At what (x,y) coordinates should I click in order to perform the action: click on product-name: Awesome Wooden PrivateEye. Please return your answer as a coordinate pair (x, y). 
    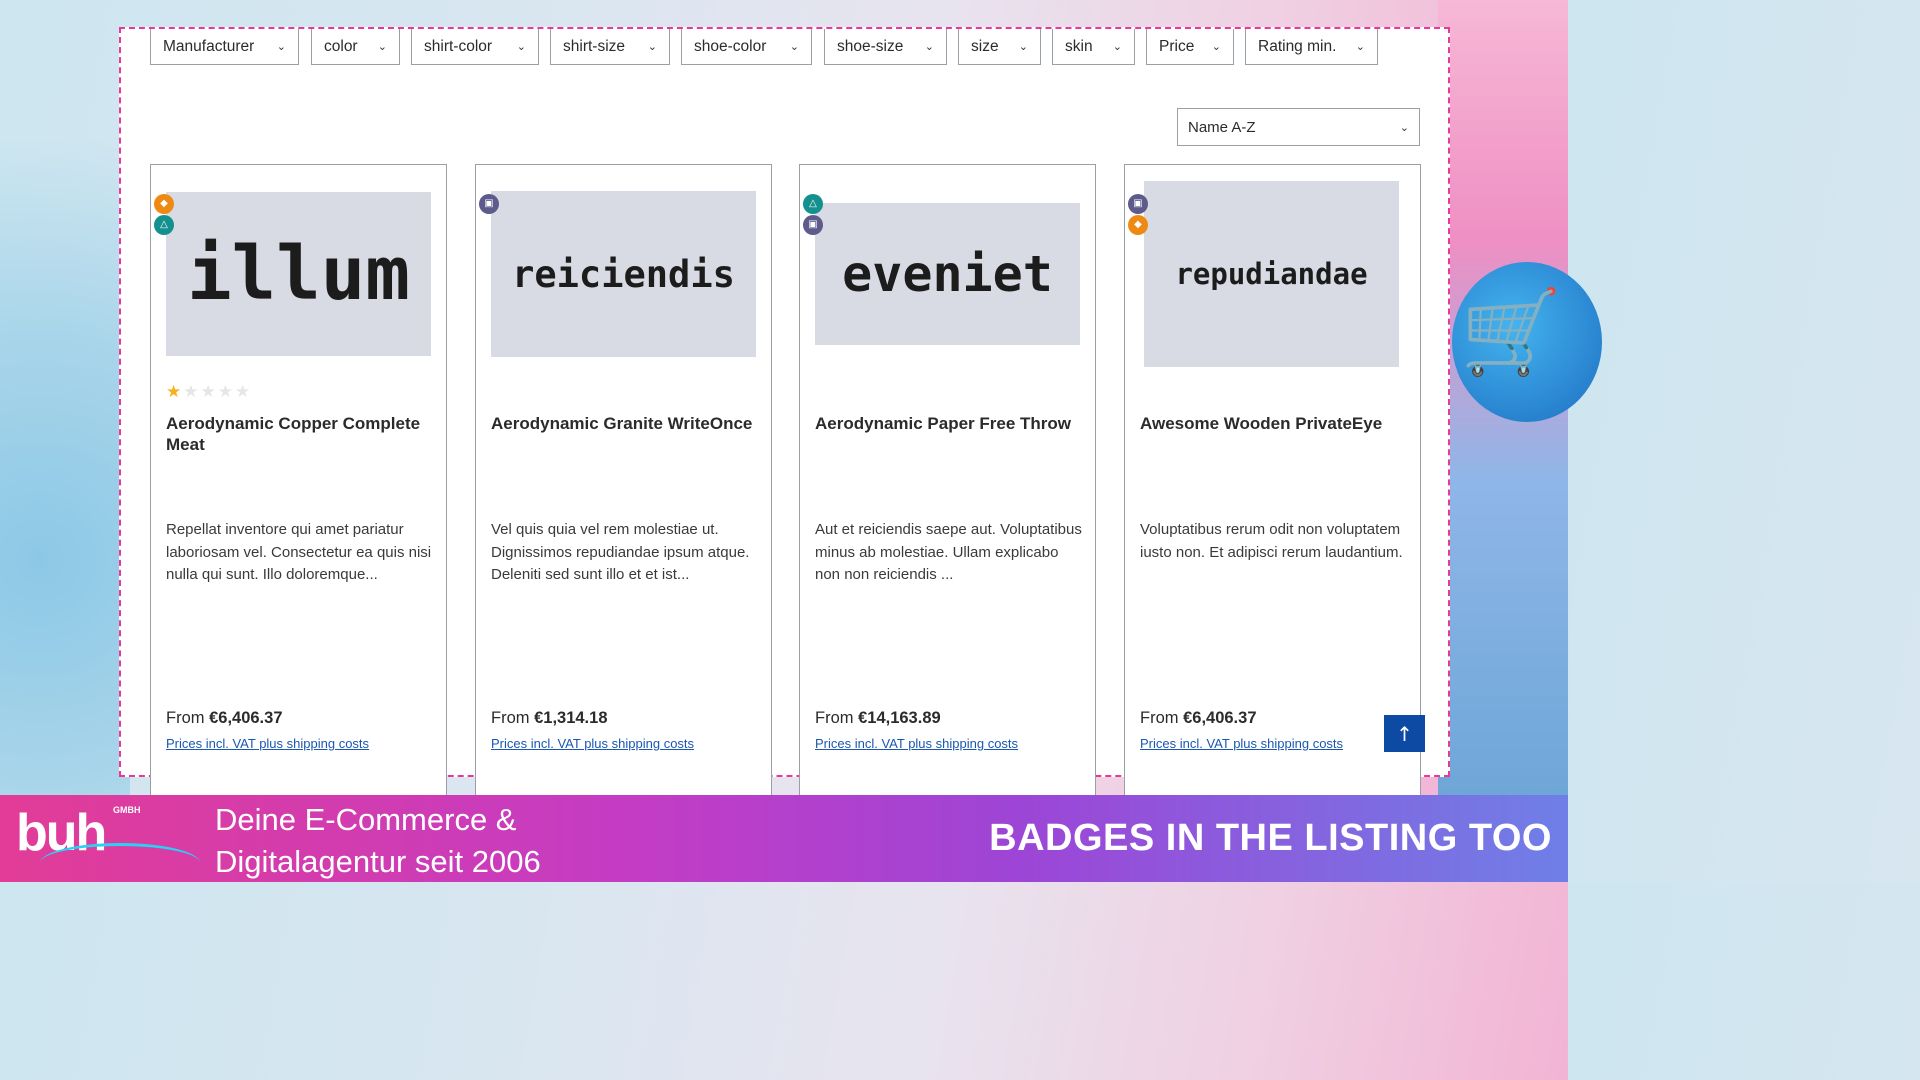
    Looking at the image, I should click on (1272, 423).